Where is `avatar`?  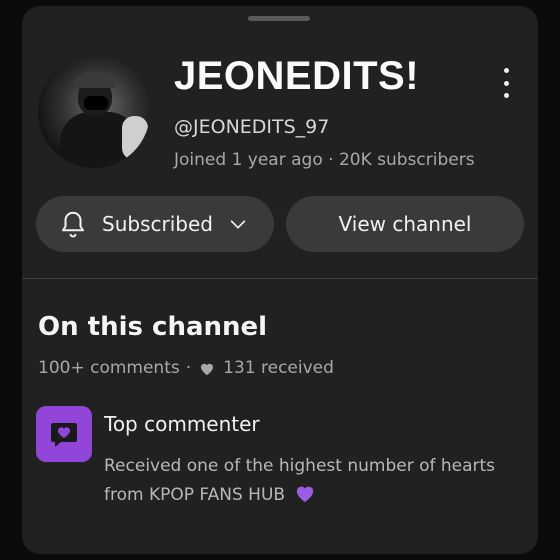 avatar is located at coordinates (94, 112).